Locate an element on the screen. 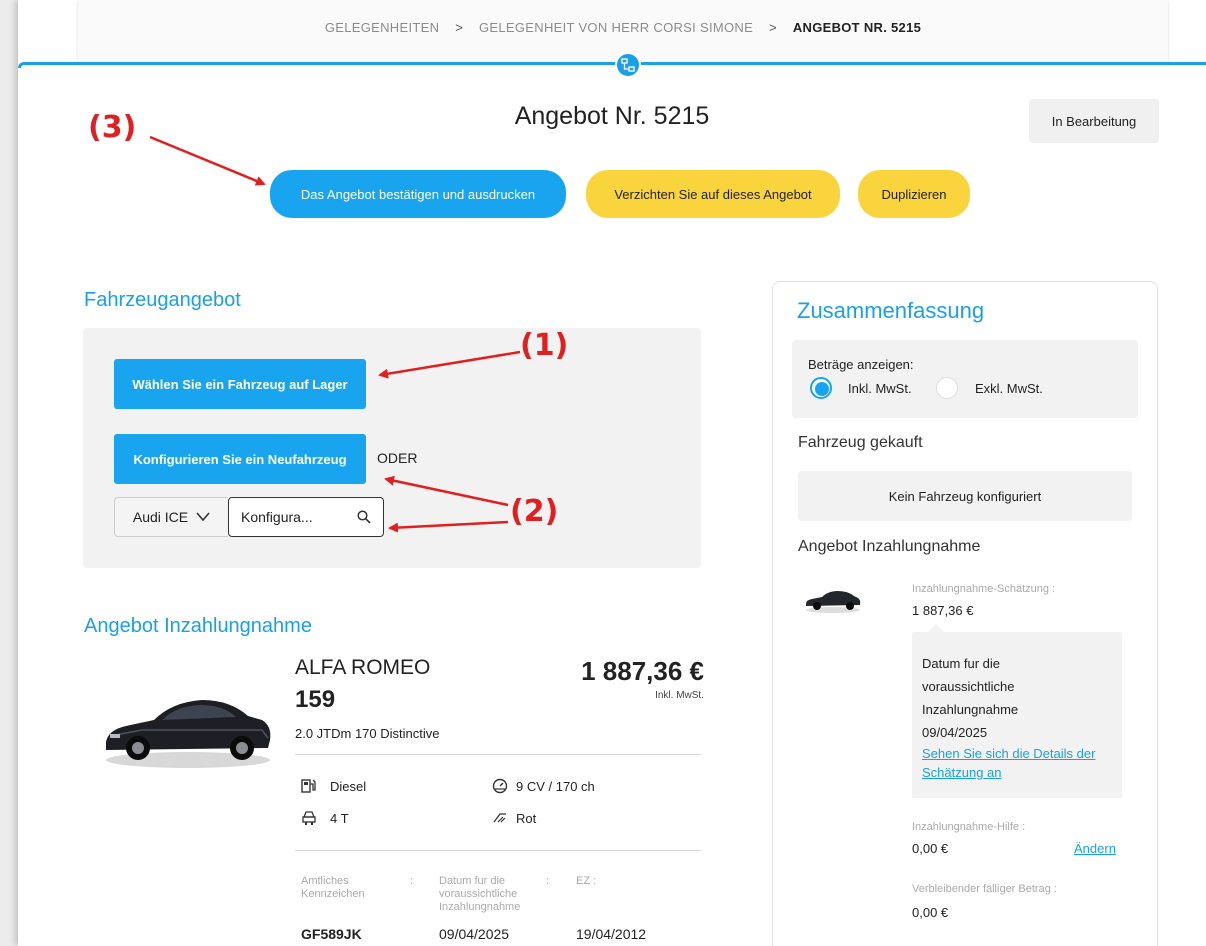  date-label-sep: : is located at coordinates (548, 881).